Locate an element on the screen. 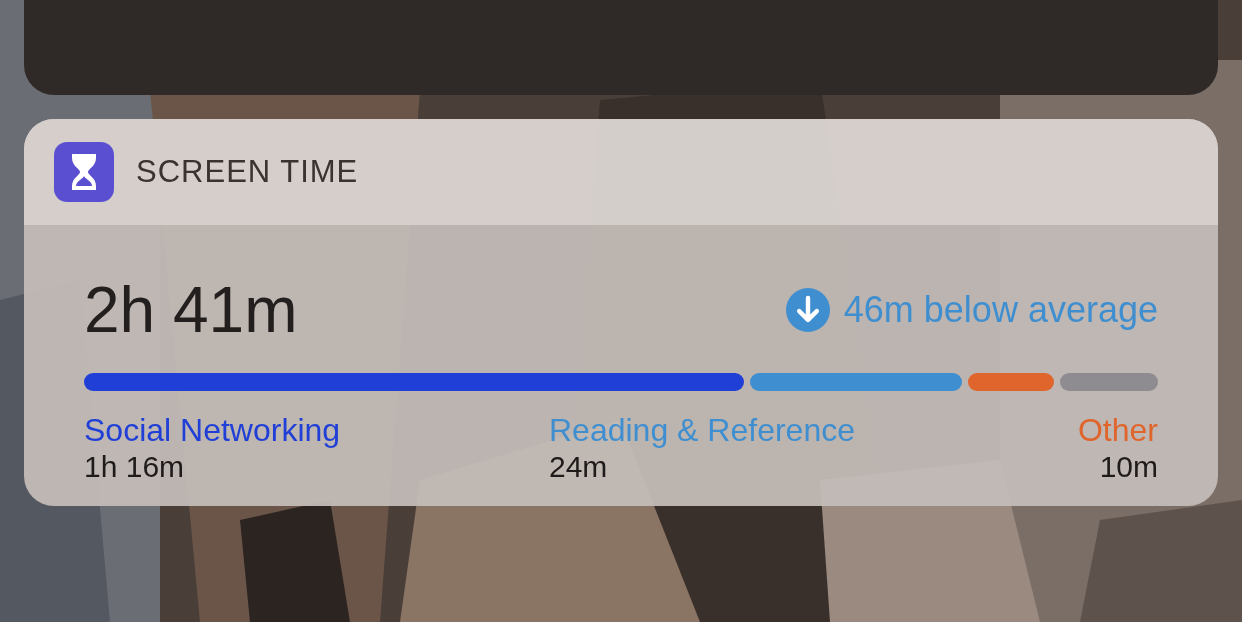  arrow-down-icon is located at coordinates (807, 310).